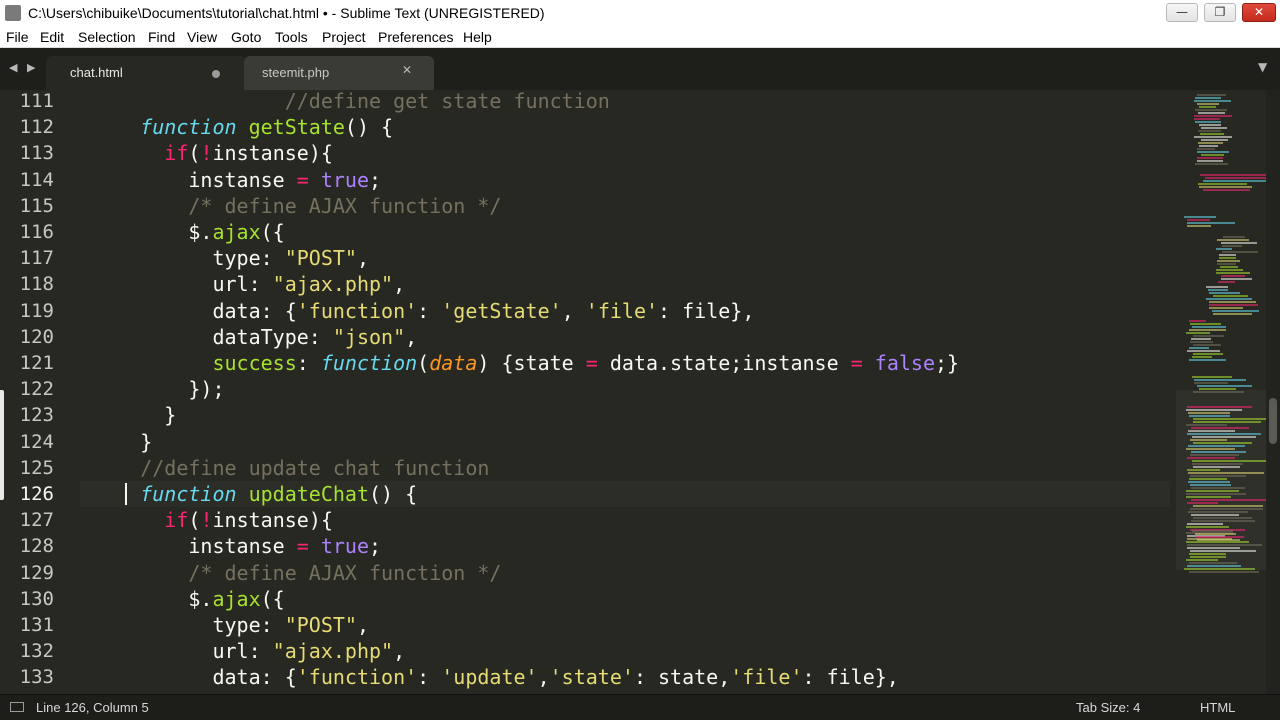 The height and width of the screenshot is (720, 1280). I want to click on line-number: 122, so click(27, 389).